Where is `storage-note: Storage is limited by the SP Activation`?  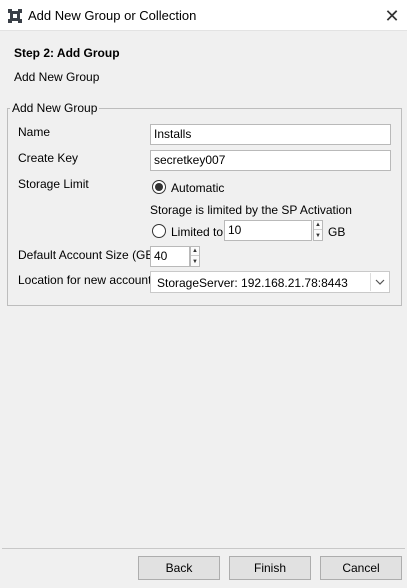 storage-note: Storage is limited by the SP Activation is located at coordinates (251, 210).